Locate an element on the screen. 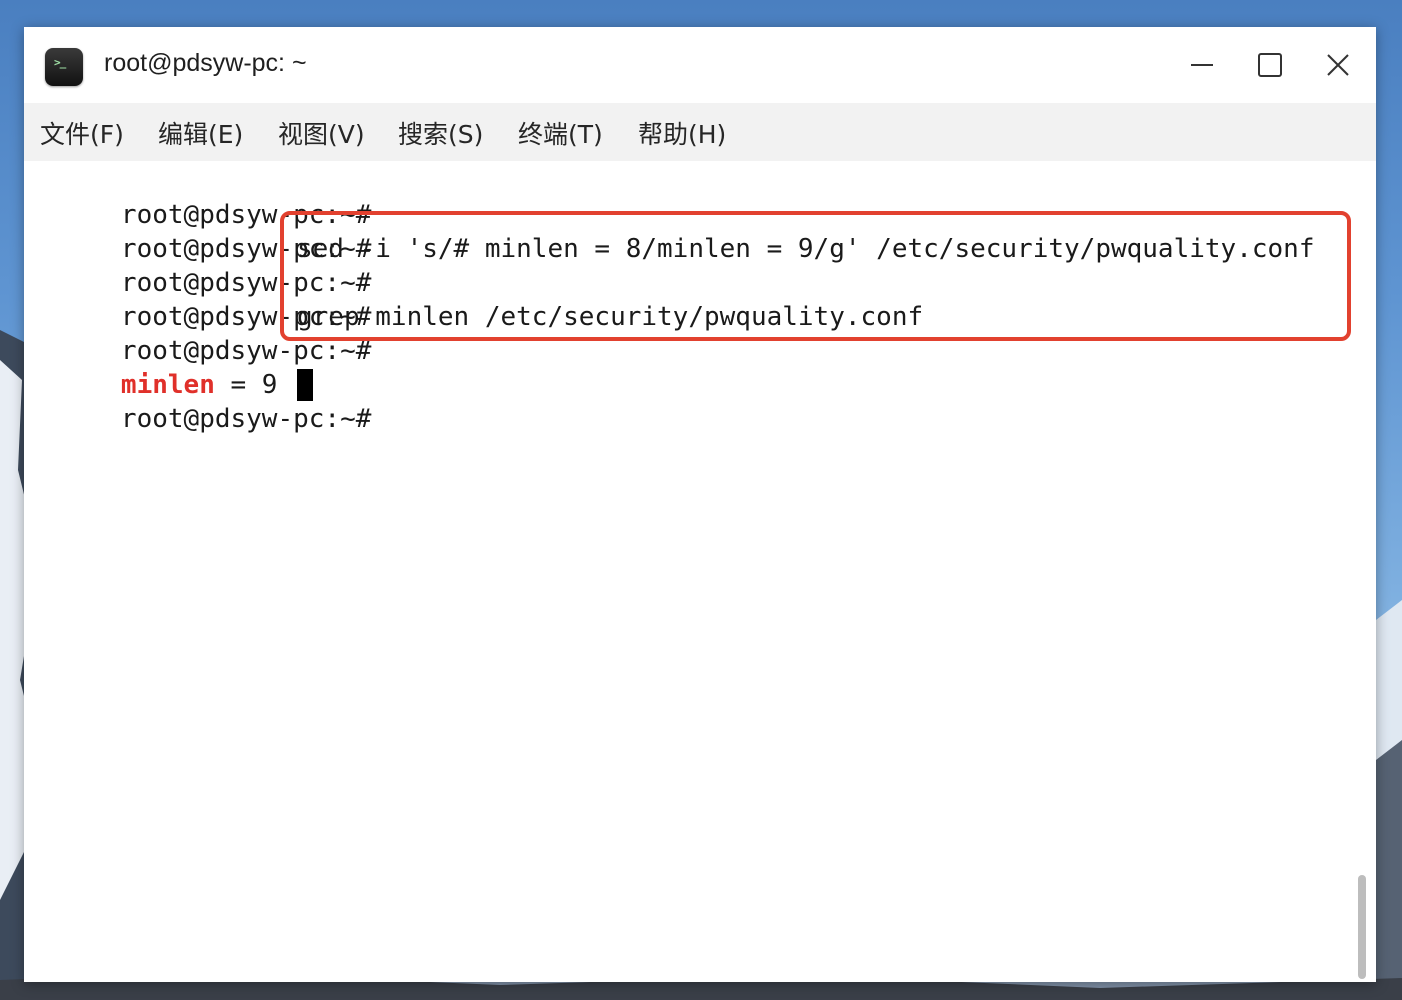 The height and width of the screenshot is (1000, 1402). minimize-icon is located at coordinates (1202, 65).